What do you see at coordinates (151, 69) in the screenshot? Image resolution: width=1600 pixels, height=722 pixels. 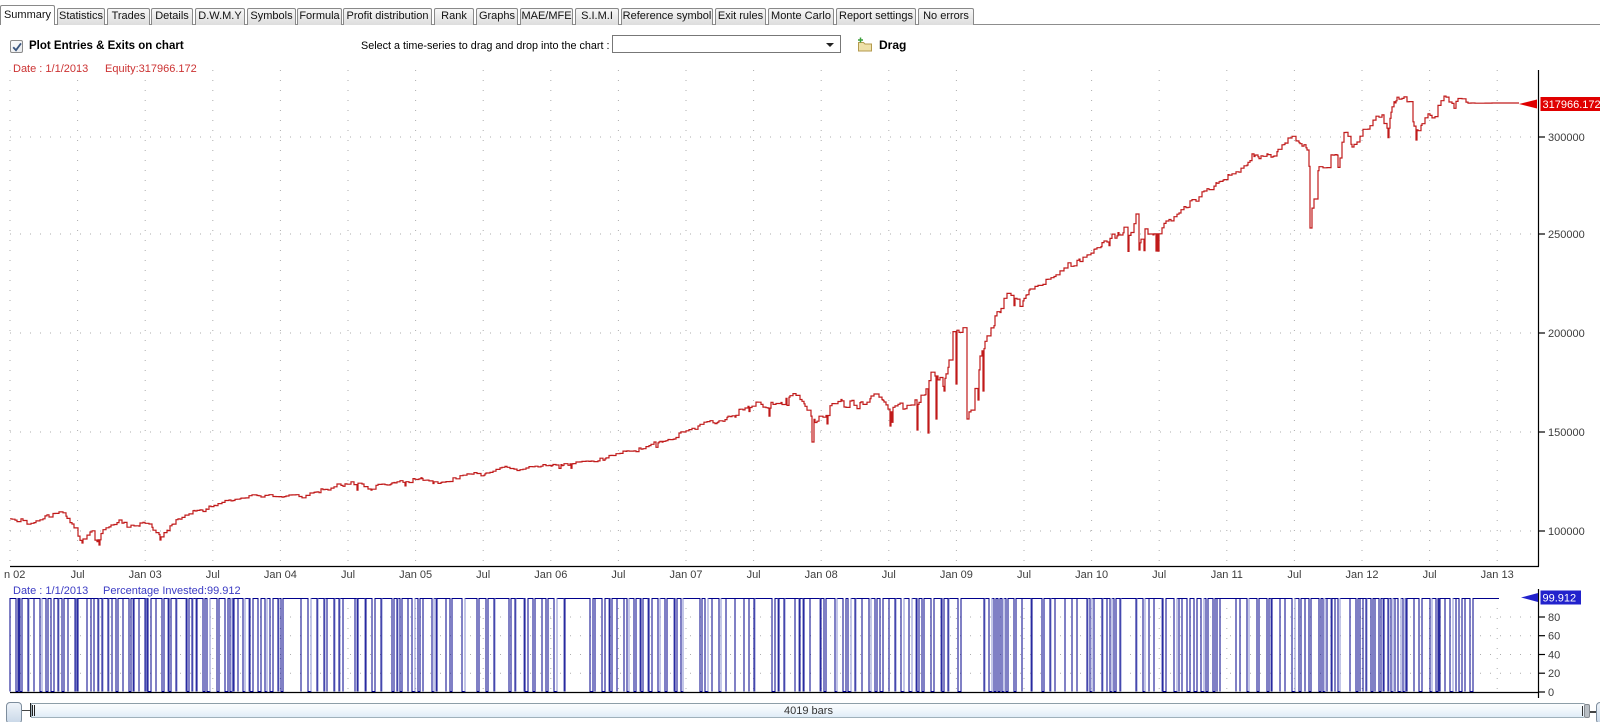 I see `svg-text: Equity:317966.172` at bounding box center [151, 69].